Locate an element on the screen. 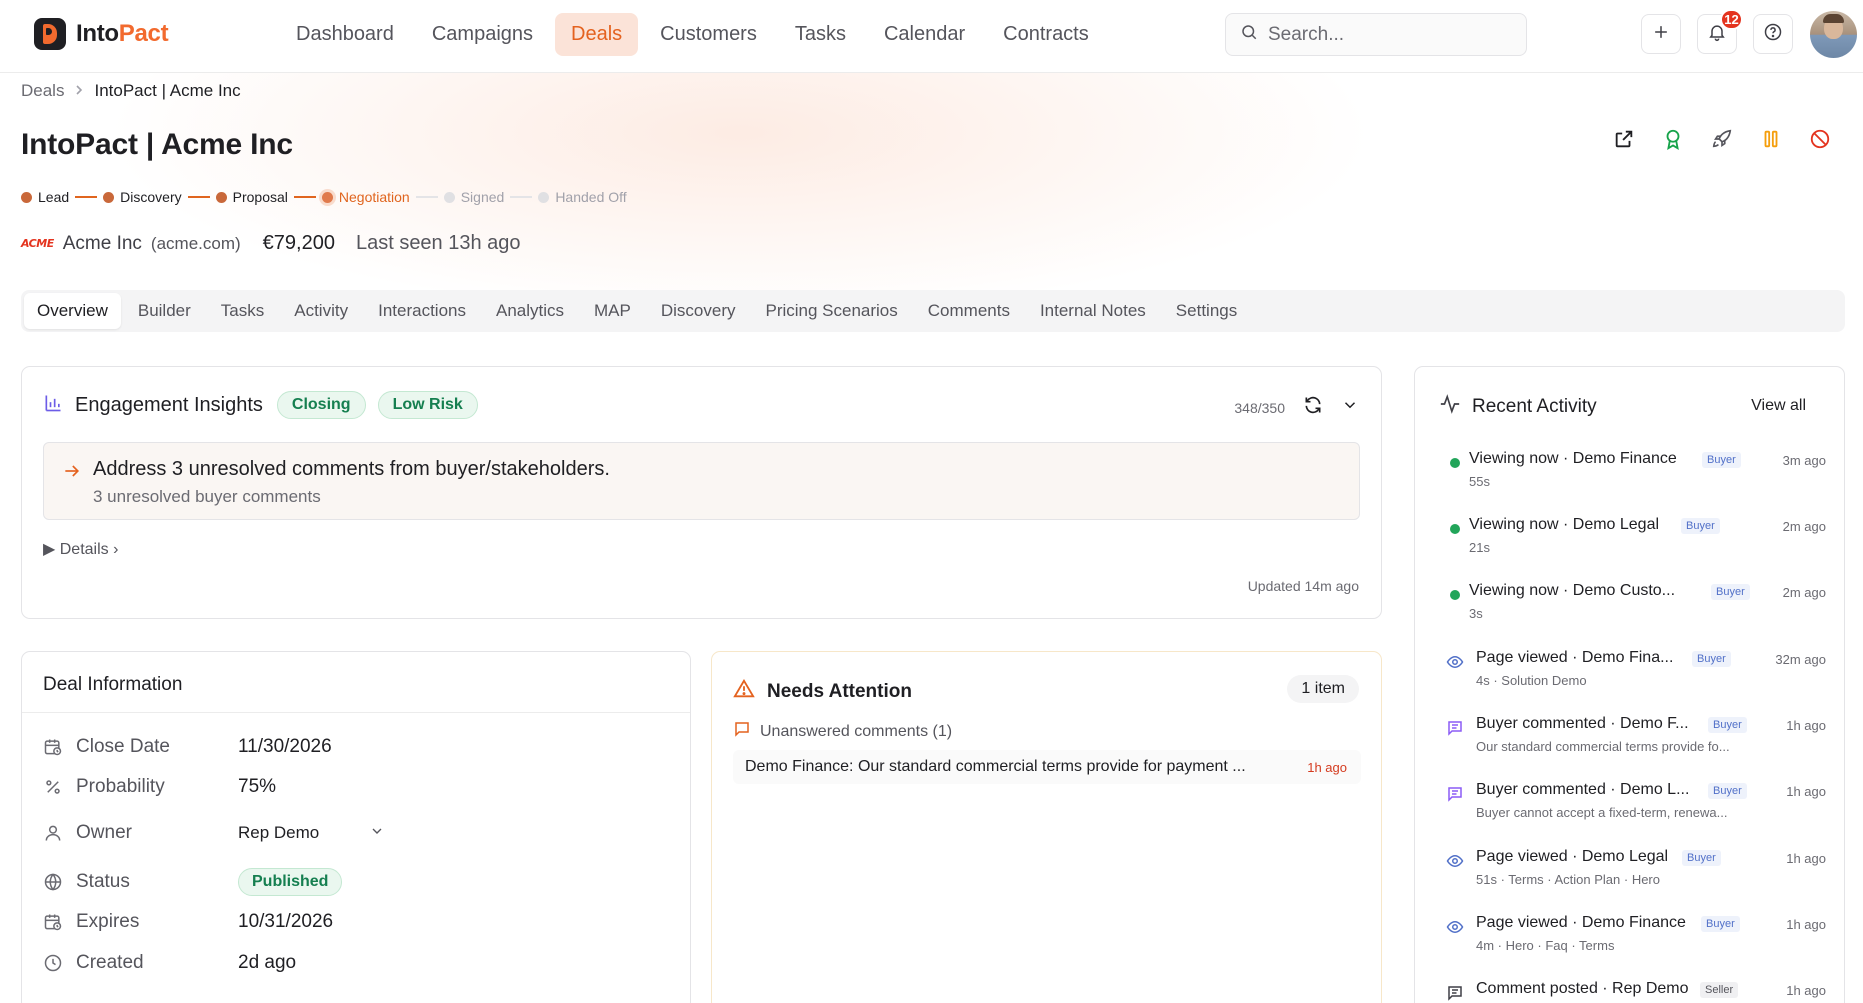 The width and height of the screenshot is (1863, 1003). created-label: Created is located at coordinates (110, 962).